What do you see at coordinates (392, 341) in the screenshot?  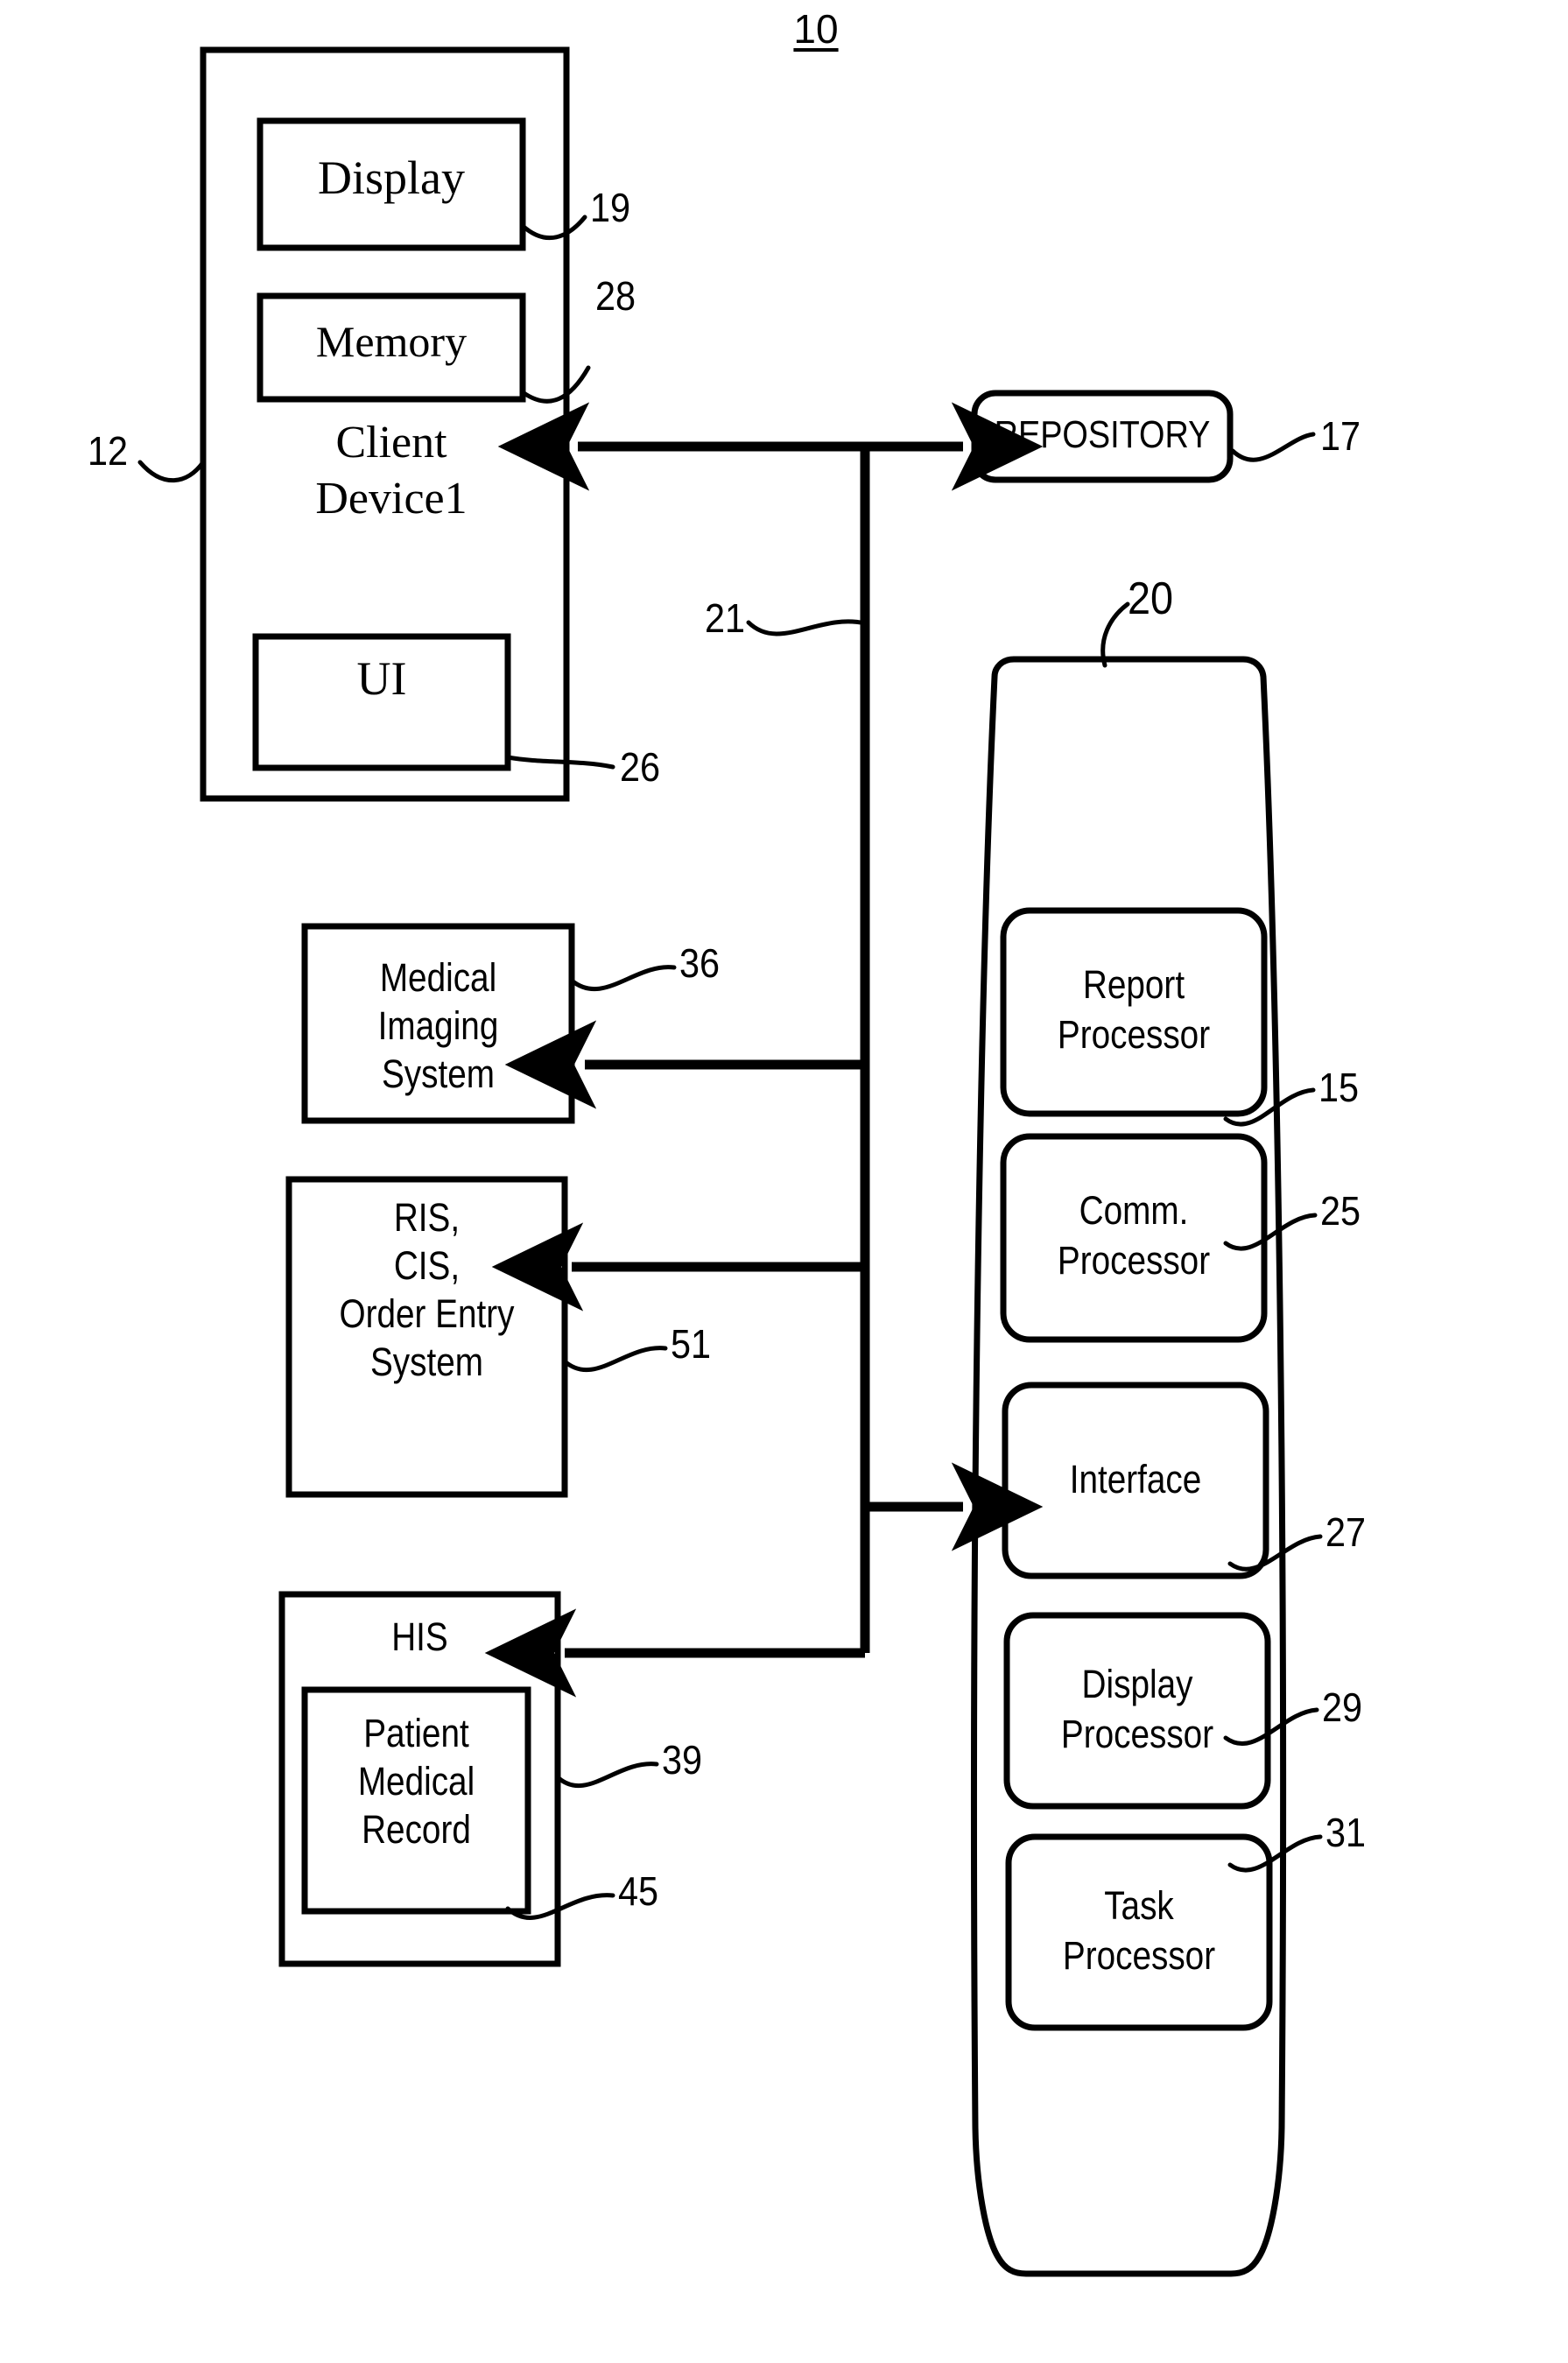 I see `memory-label: Memory` at bounding box center [392, 341].